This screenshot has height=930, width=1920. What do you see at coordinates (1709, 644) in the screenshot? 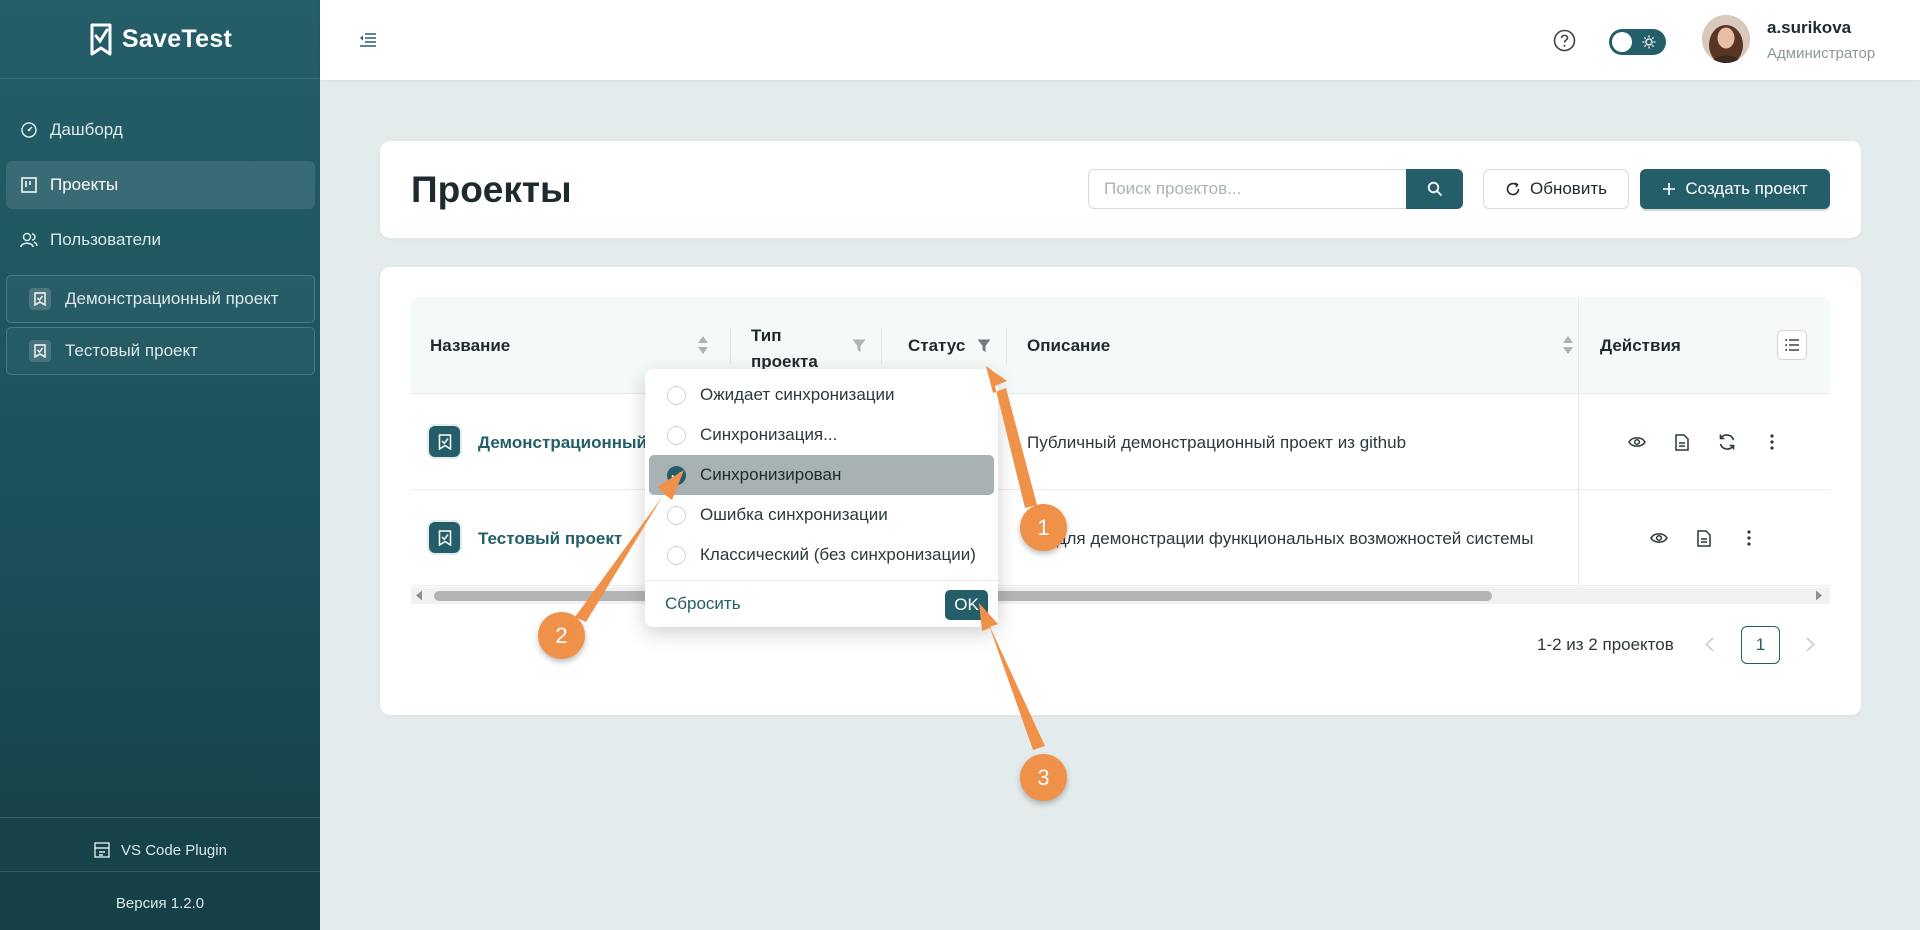
I see `prev-page-icon` at bounding box center [1709, 644].